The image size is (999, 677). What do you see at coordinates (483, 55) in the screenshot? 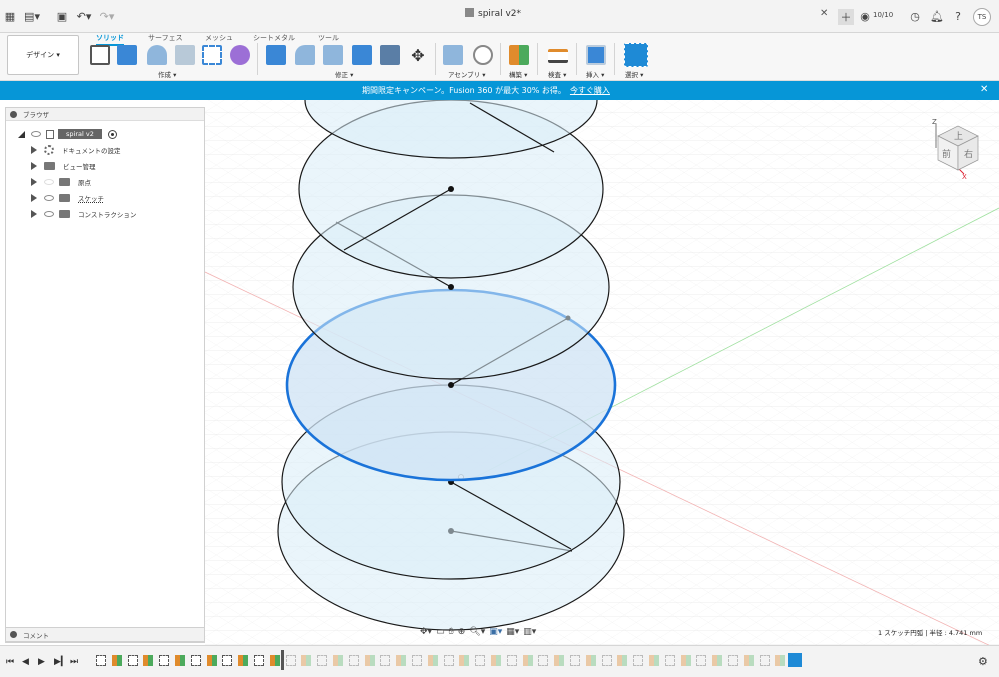
I see `joint-icon` at bounding box center [483, 55].